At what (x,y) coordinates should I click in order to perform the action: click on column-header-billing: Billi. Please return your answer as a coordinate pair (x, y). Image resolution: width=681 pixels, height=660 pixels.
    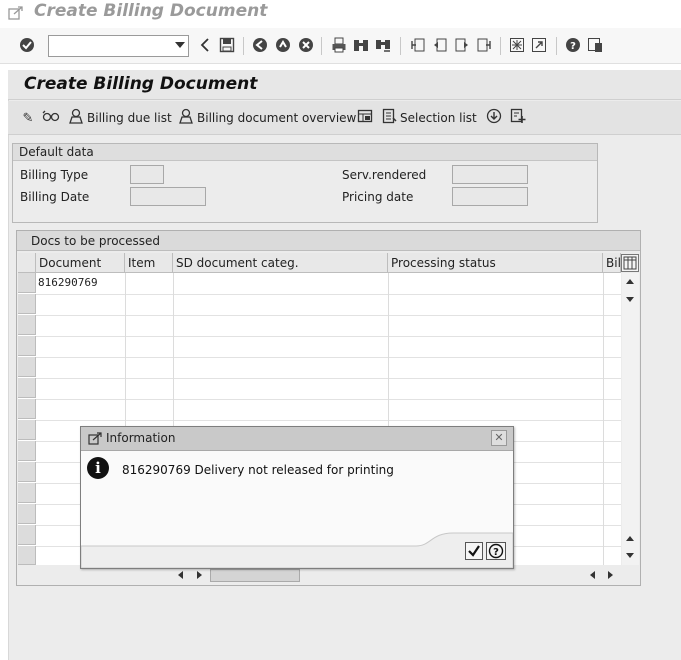
    Looking at the image, I should click on (612, 263).